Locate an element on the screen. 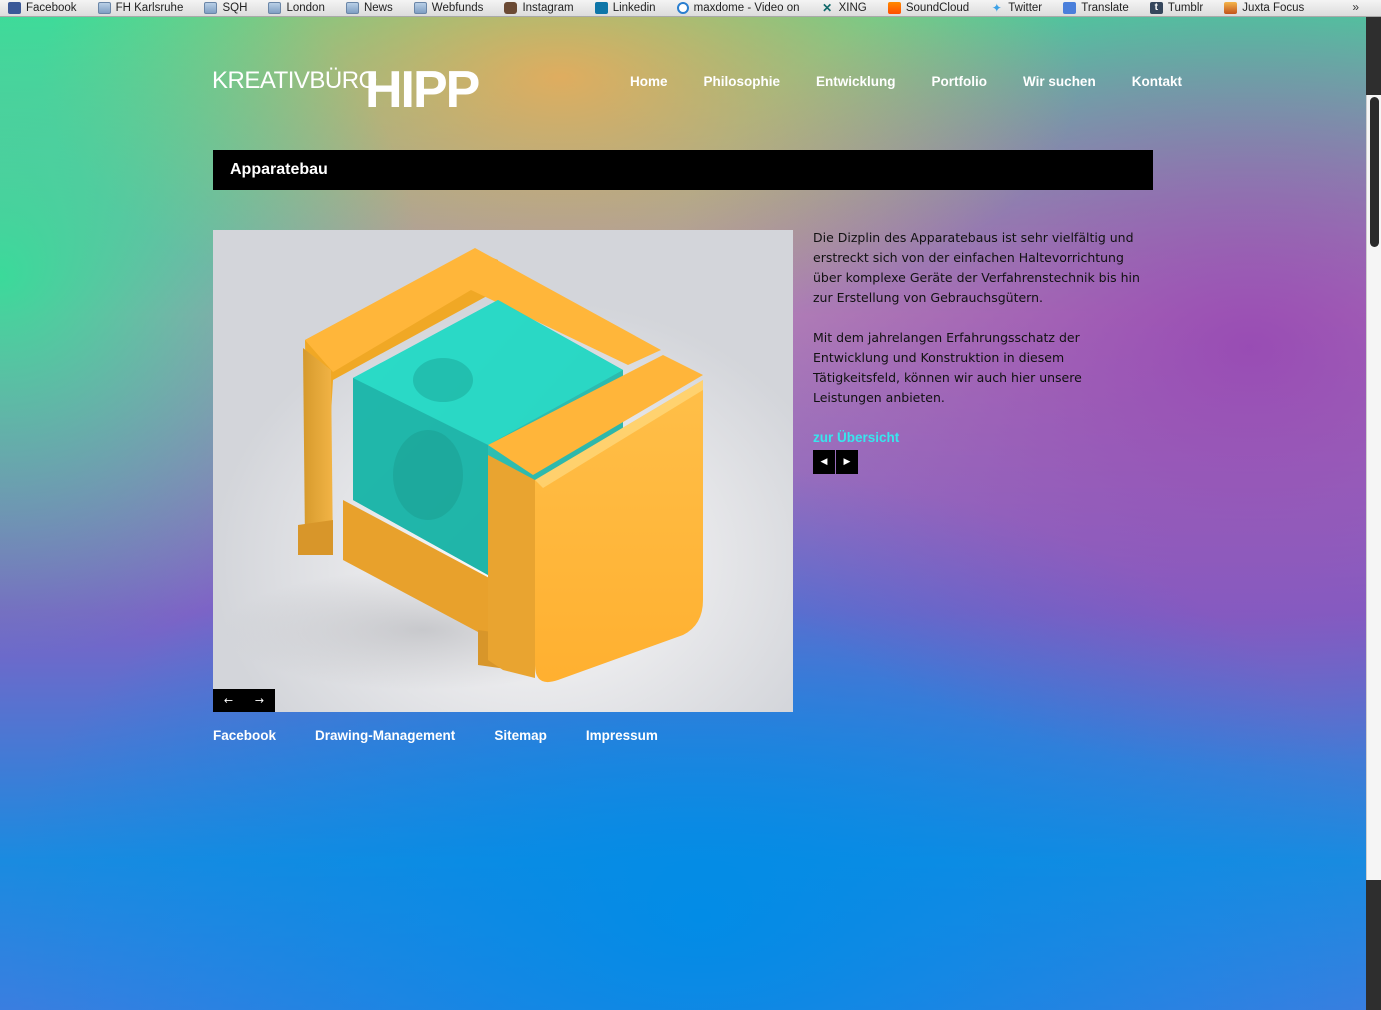 This screenshot has width=1381, height=1010. bookmark-twitter: ✦ Twitter is located at coordinates (1016, 8).